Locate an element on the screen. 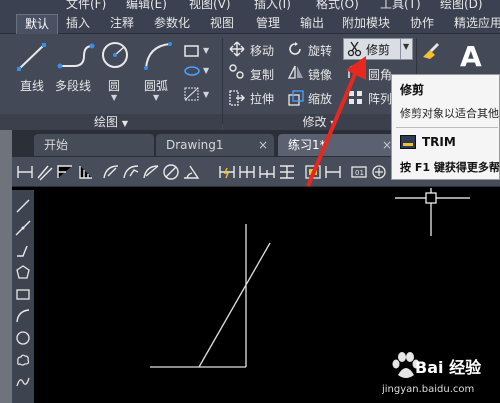  scale-button-label: 缩放 is located at coordinates (320, 98).